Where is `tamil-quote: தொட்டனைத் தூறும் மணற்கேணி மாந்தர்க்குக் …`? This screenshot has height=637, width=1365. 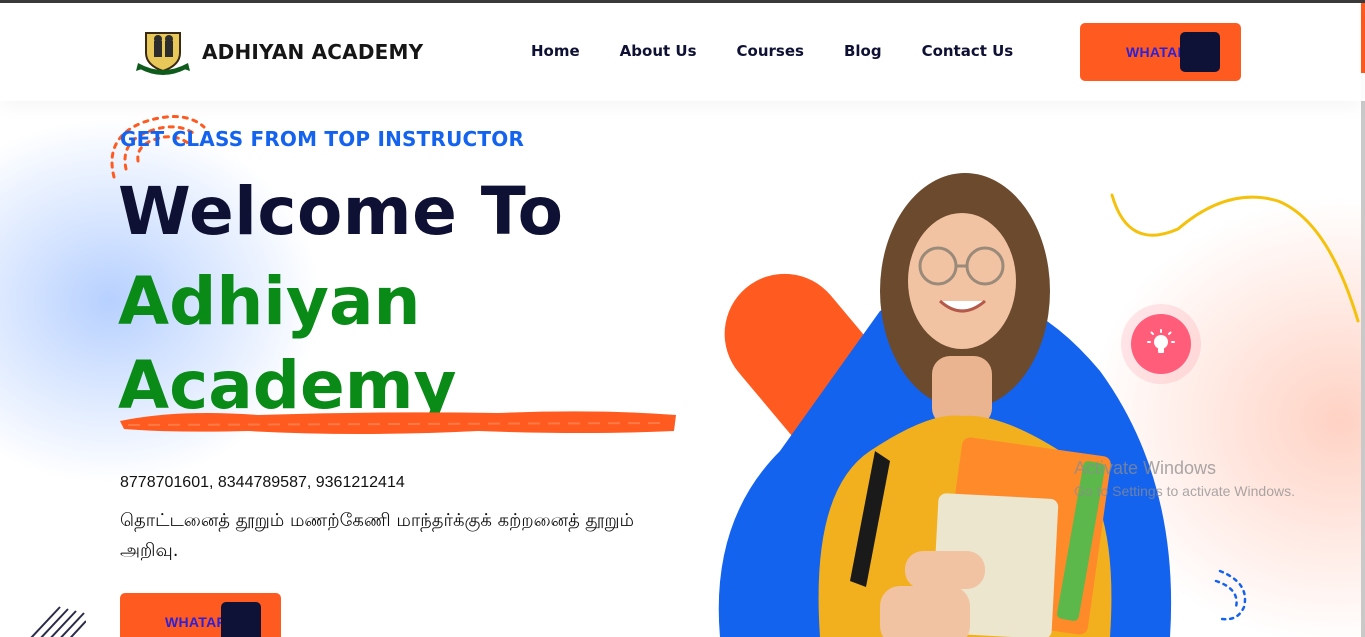 tamil-quote: தொட்டனைத் தூறும் மணற்கேணி மாந்தர்க்குக் … is located at coordinates (377, 535).